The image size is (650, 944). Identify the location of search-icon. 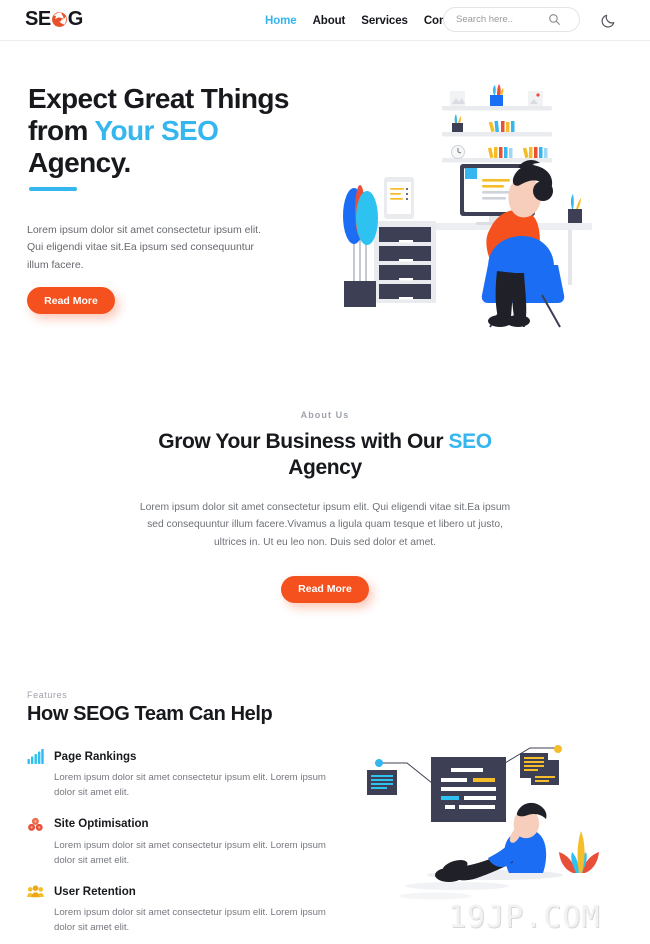
(554, 19).